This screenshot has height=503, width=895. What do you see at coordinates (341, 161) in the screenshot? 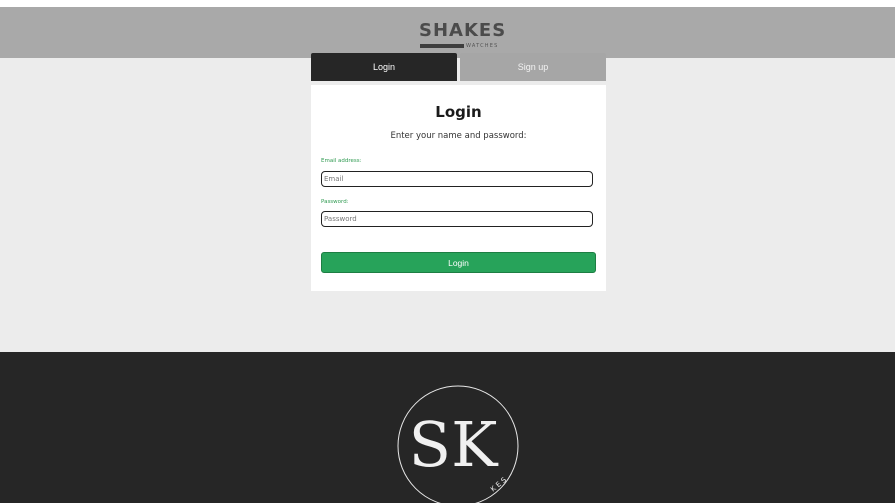
I see `email-label: Email address:` at bounding box center [341, 161].